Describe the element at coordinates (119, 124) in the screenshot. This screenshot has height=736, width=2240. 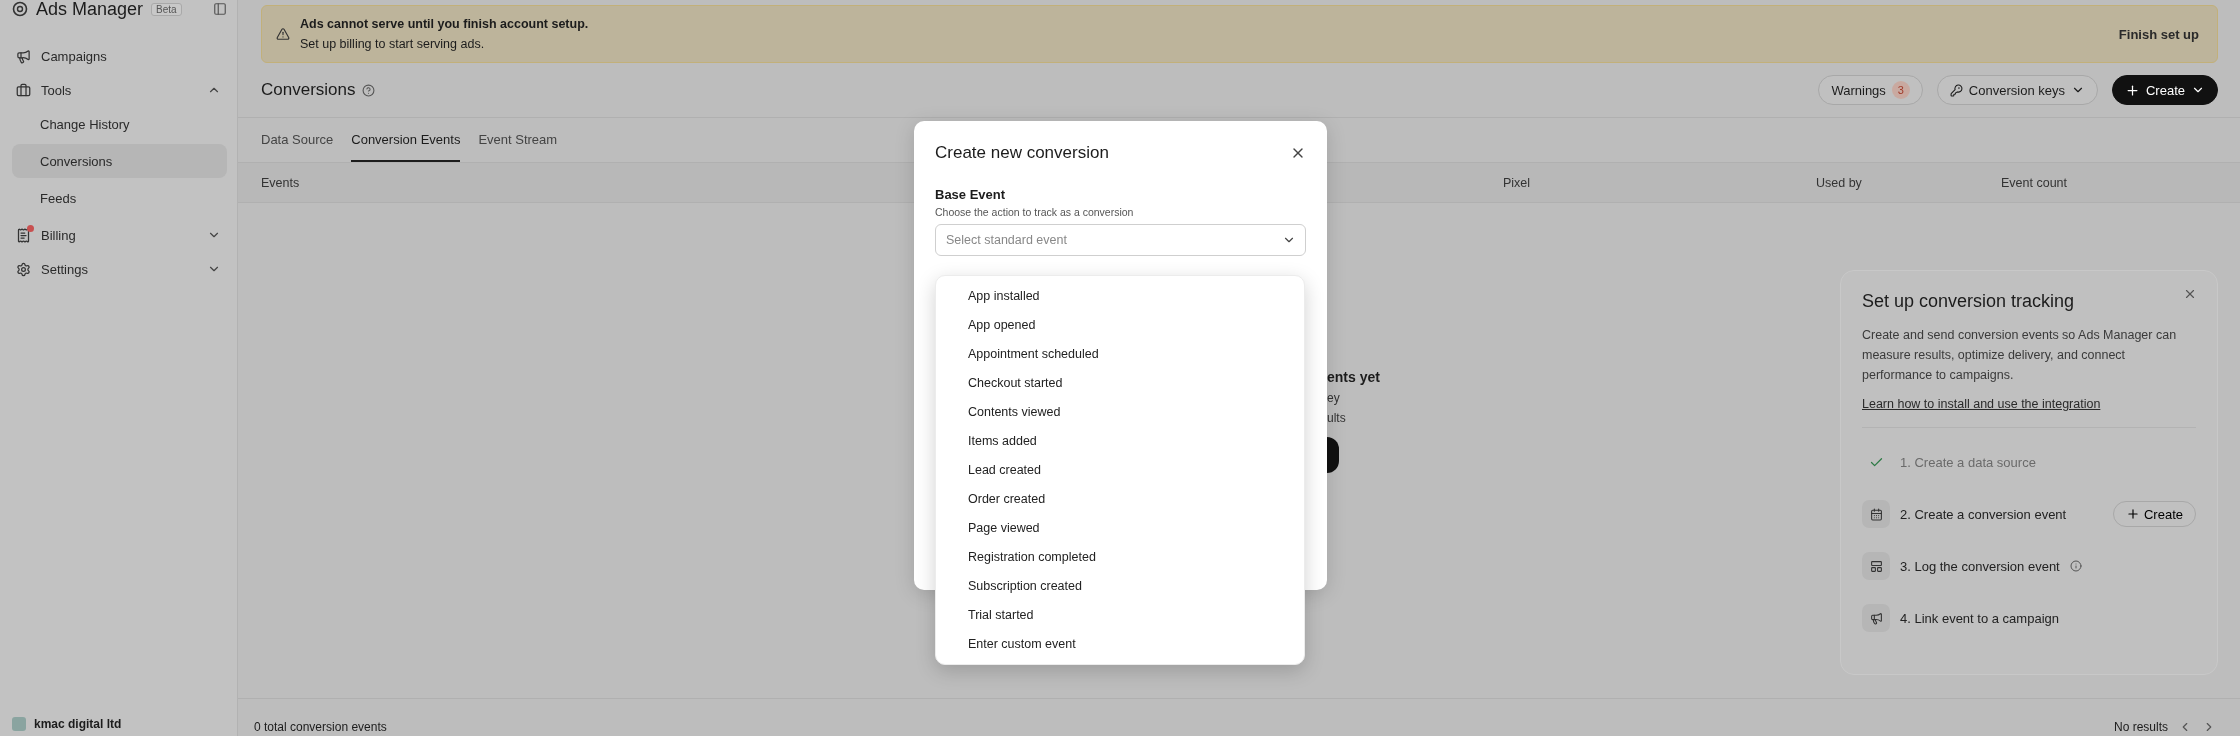
I see `sidebar-subitem: Change History` at that location.